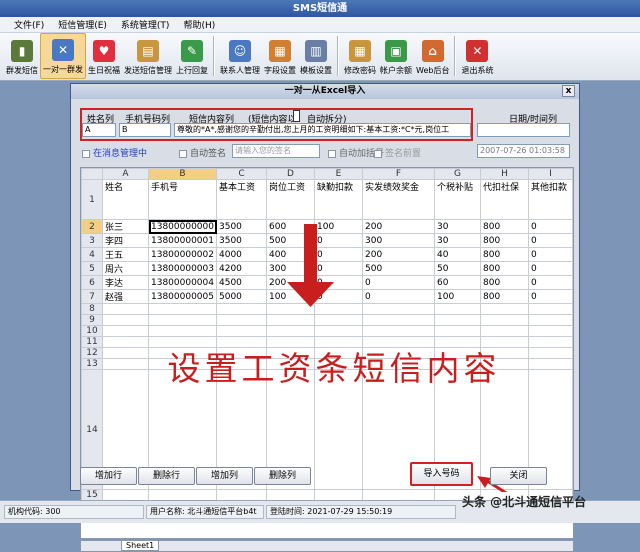  I want to click on date-col-input, so click(523, 130).